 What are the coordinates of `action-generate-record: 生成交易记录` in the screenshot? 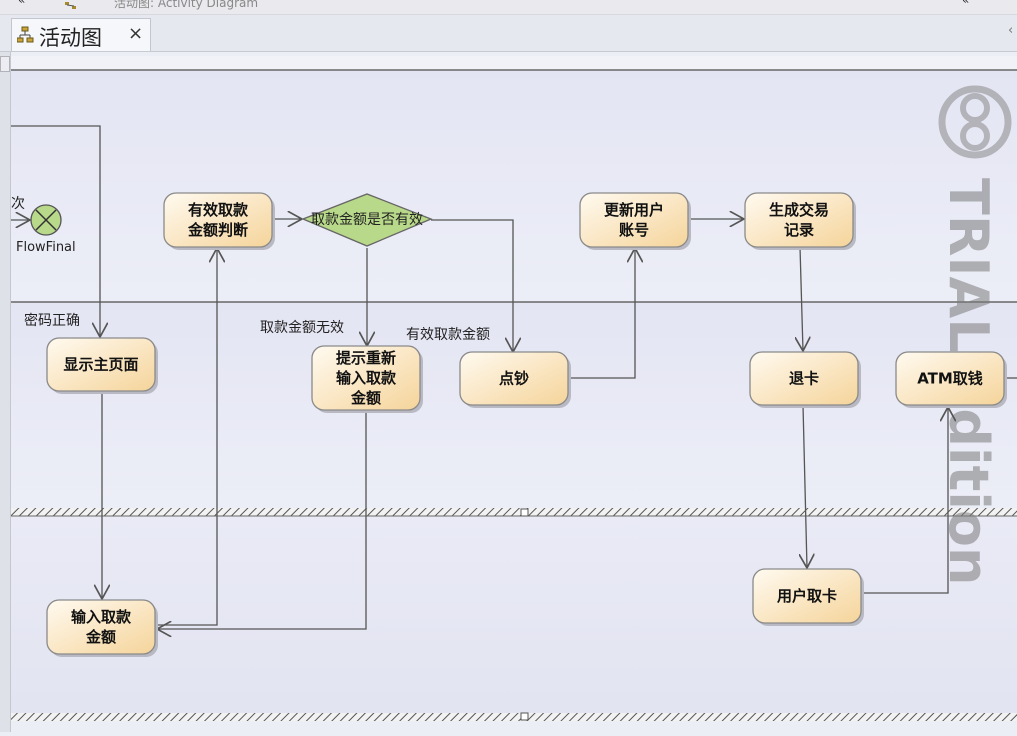 It's located at (800, 221).